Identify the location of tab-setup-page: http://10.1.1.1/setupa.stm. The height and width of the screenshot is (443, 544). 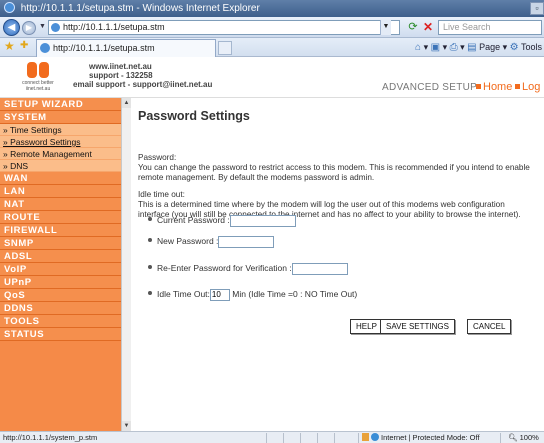
(126, 48).